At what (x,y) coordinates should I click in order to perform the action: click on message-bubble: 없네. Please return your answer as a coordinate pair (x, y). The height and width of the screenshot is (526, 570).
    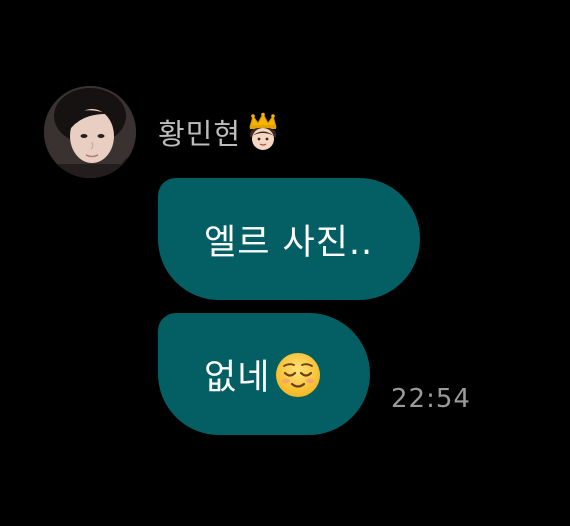
    Looking at the image, I should click on (264, 374).